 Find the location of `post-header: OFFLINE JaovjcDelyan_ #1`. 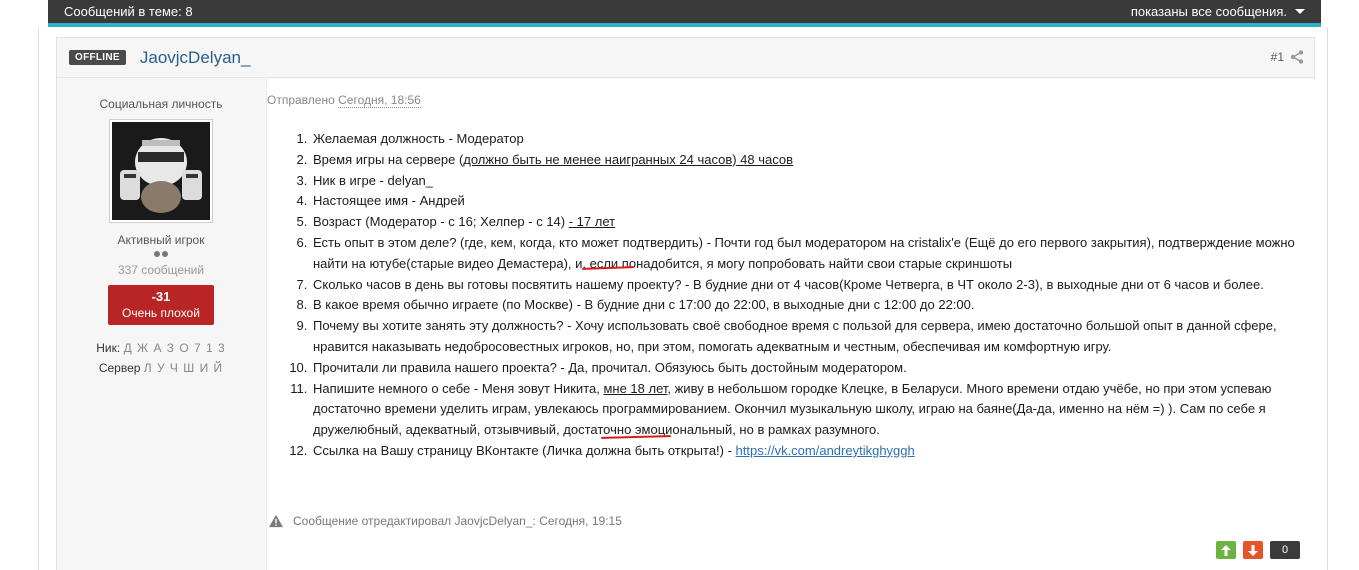

post-header: OFFLINE JaovjcDelyan_ #1 is located at coordinates (685, 58).